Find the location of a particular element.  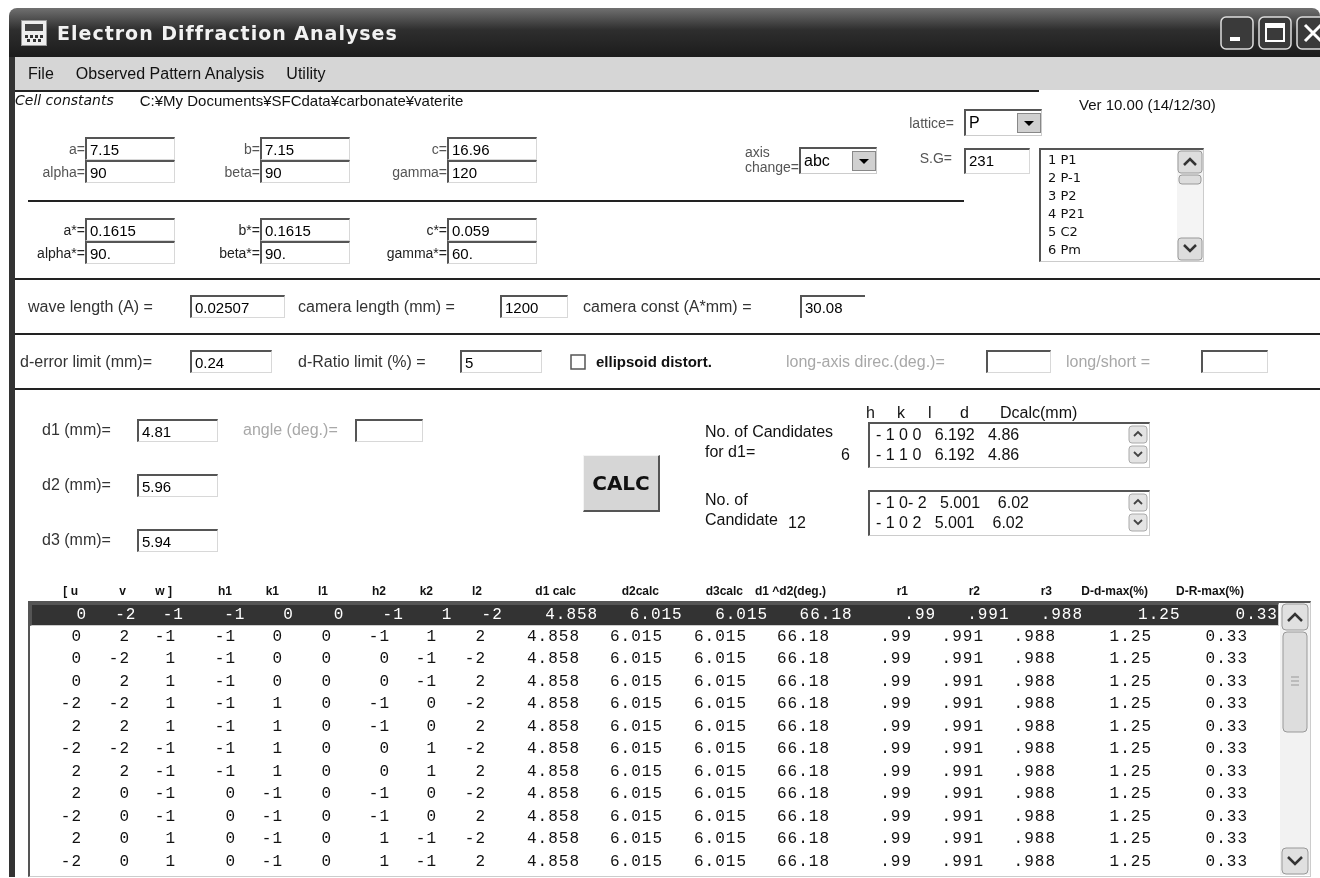

table-row: 2 2 1 -1 1 0 -1 0 2 4.858 6.015 6.015 66.18 .99 .991 .988 1.25 0.33 is located at coordinates (654, 726).